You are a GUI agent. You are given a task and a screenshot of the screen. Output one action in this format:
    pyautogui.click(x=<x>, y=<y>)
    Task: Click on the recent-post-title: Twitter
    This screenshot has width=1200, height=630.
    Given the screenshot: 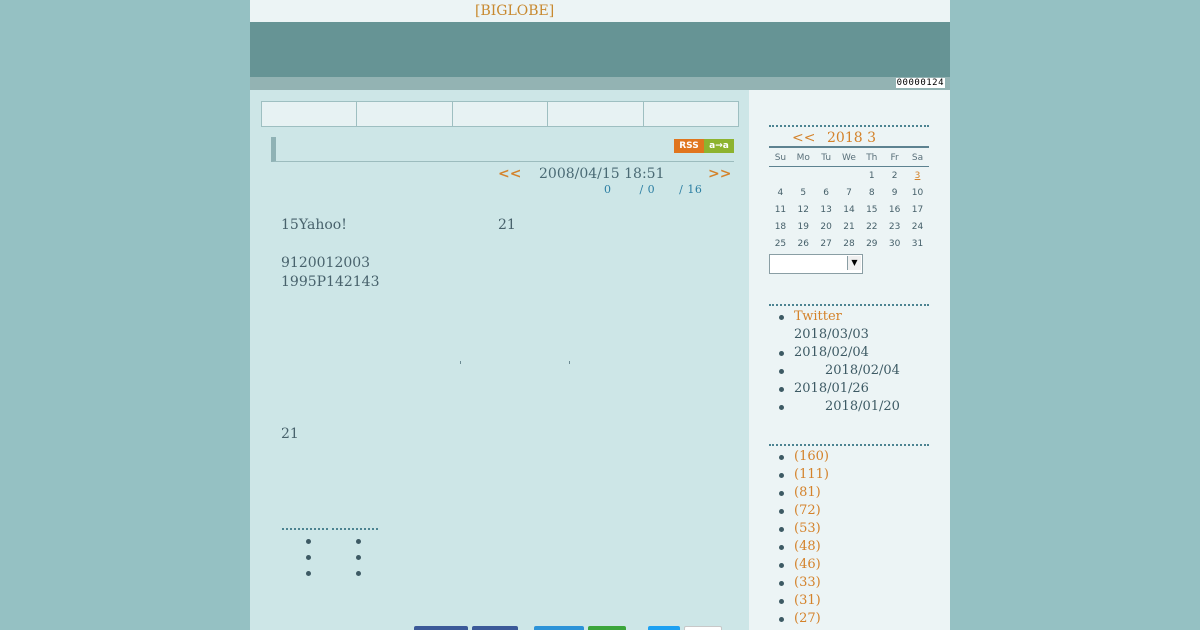 What is the action you would take?
    pyautogui.click(x=866, y=317)
    